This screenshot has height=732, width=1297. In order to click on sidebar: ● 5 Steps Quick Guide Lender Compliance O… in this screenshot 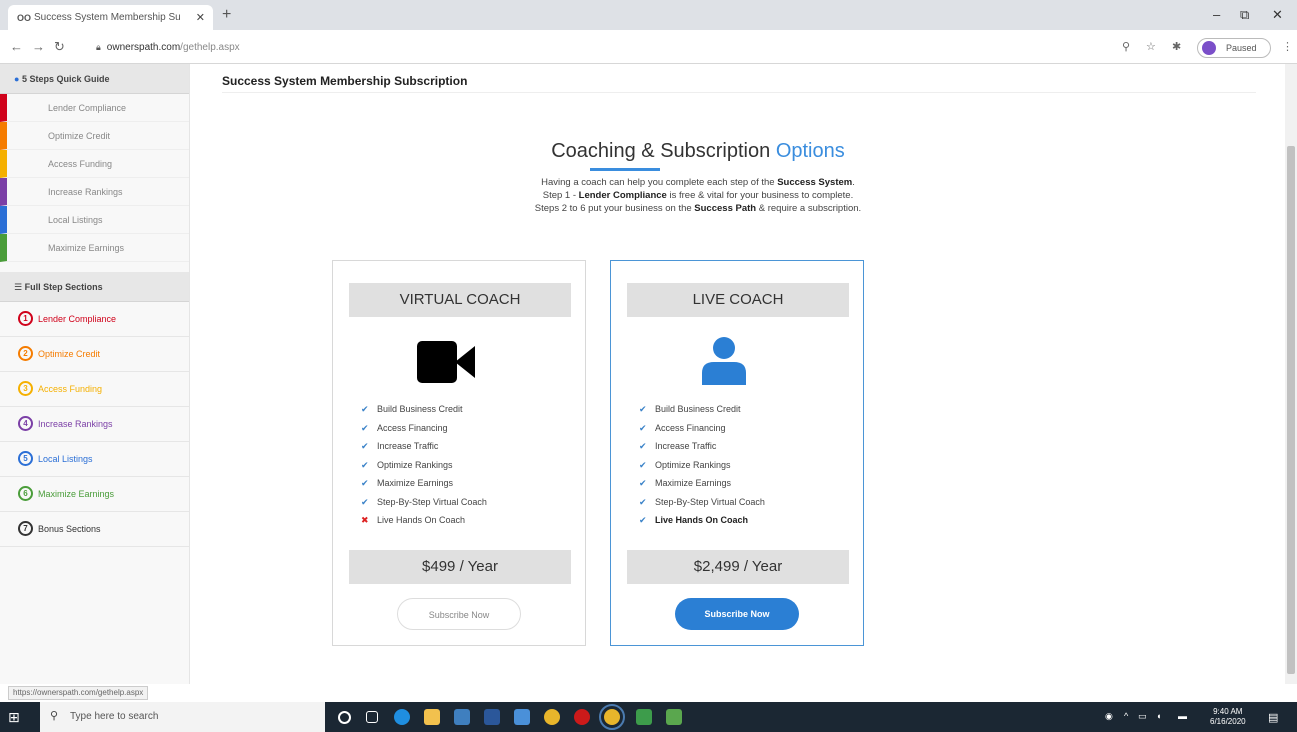, I will do `click(95, 374)`.